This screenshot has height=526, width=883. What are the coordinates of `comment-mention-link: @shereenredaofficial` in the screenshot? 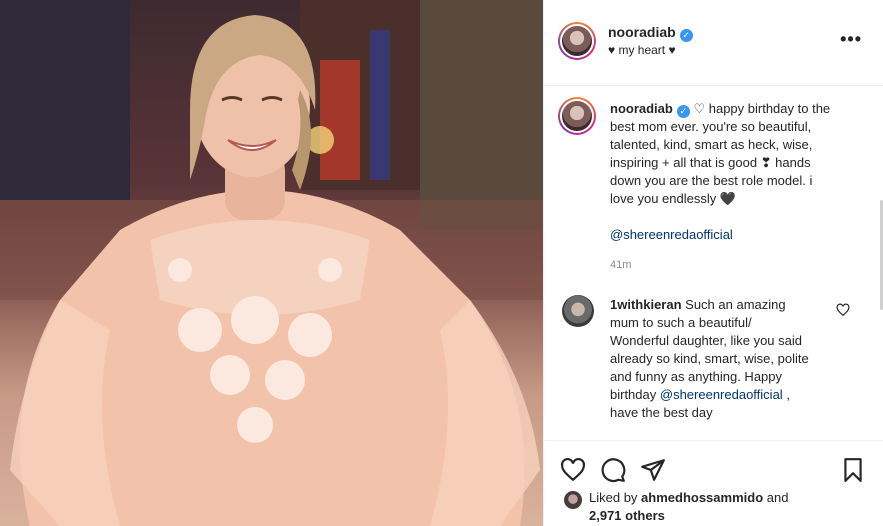 It's located at (721, 394).